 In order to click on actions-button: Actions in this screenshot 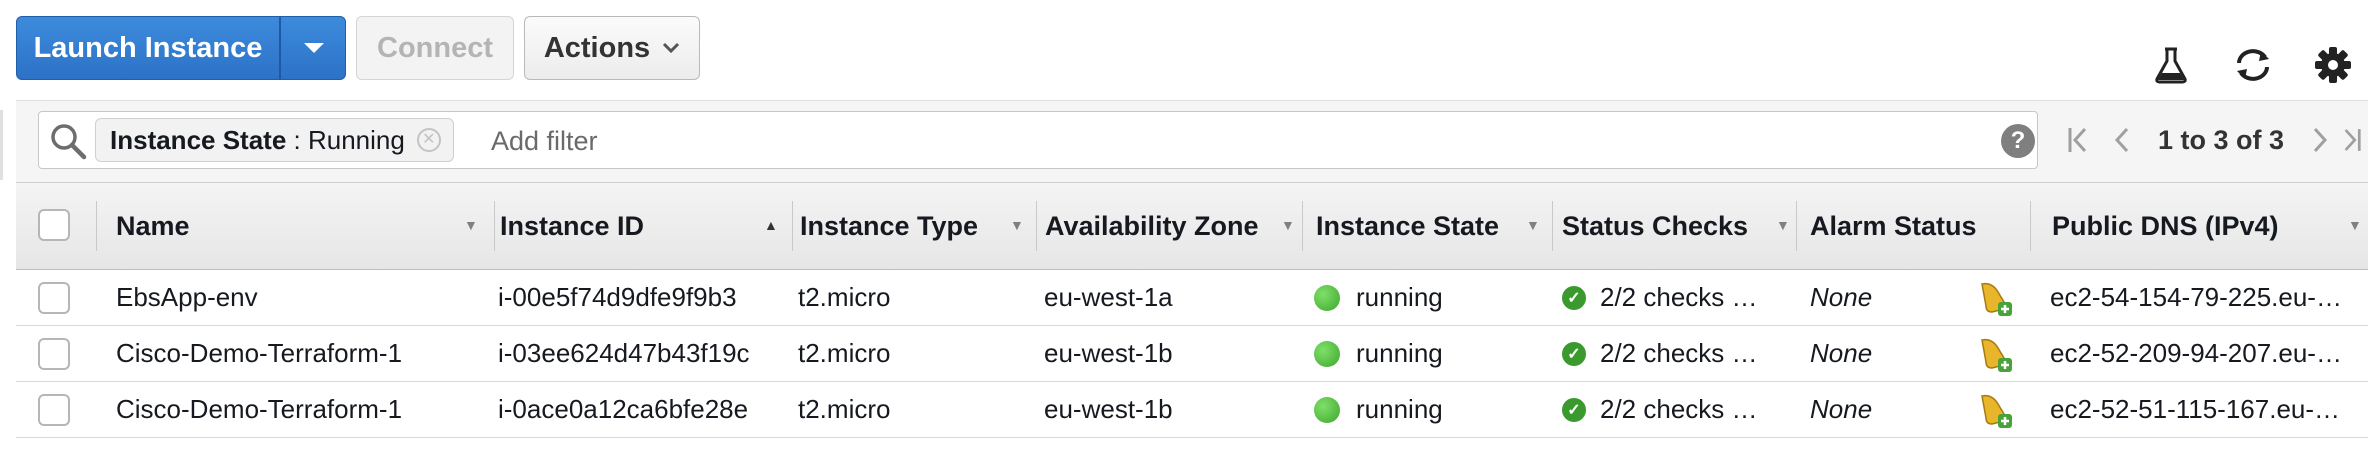, I will do `click(612, 48)`.